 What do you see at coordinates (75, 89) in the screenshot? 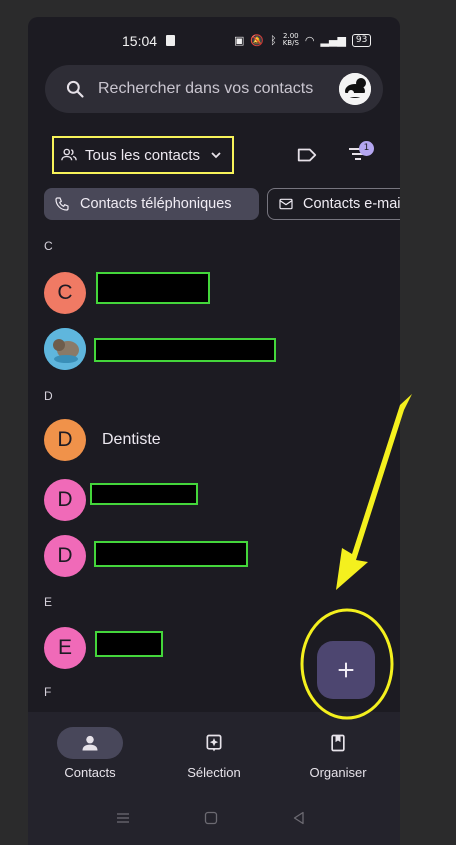
I see `search-icon` at bounding box center [75, 89].